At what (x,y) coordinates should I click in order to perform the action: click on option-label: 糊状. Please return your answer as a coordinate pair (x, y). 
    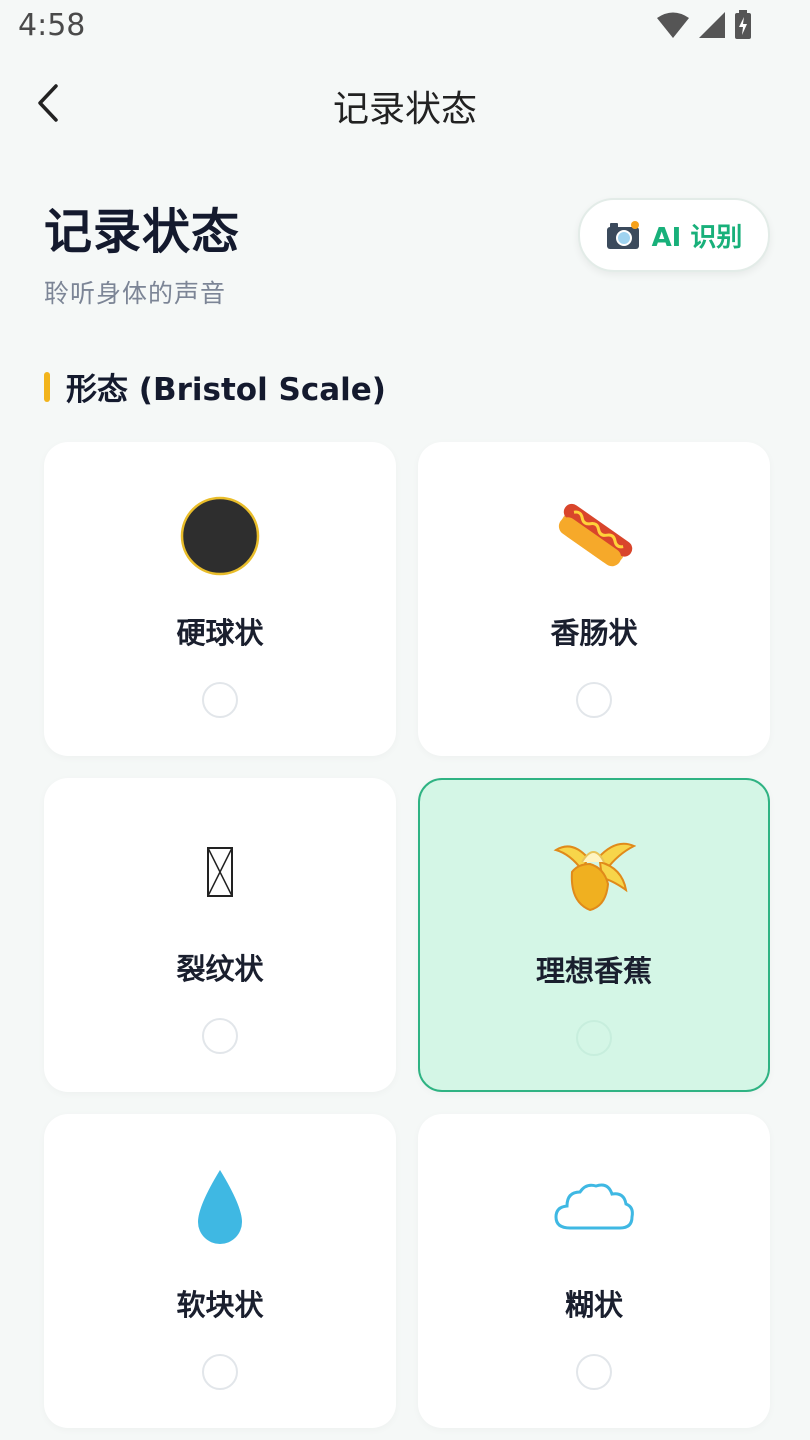
    Looking at the image, I should click on (593, 1305).